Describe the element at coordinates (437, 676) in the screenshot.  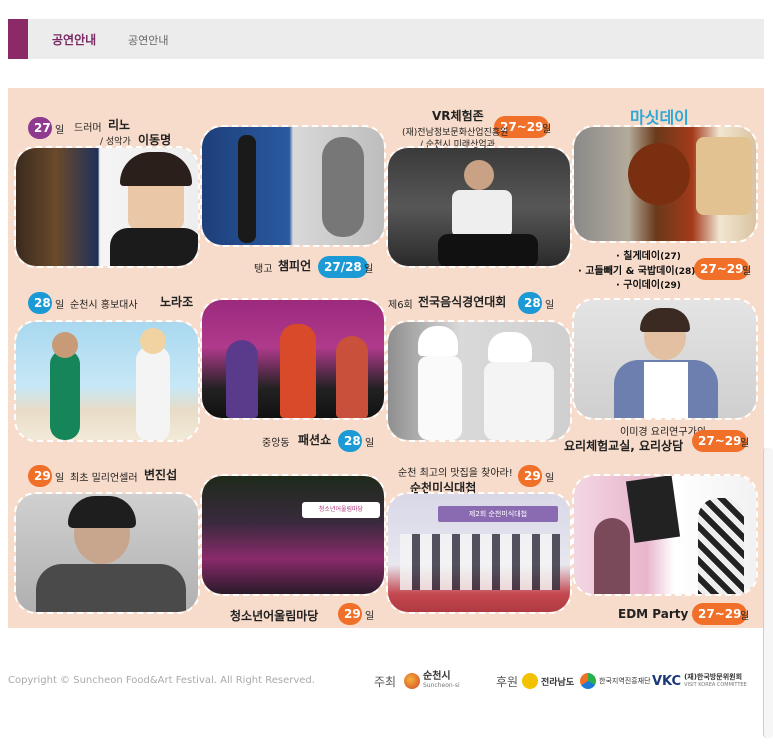
I see `host-name: 순천시` at that location.